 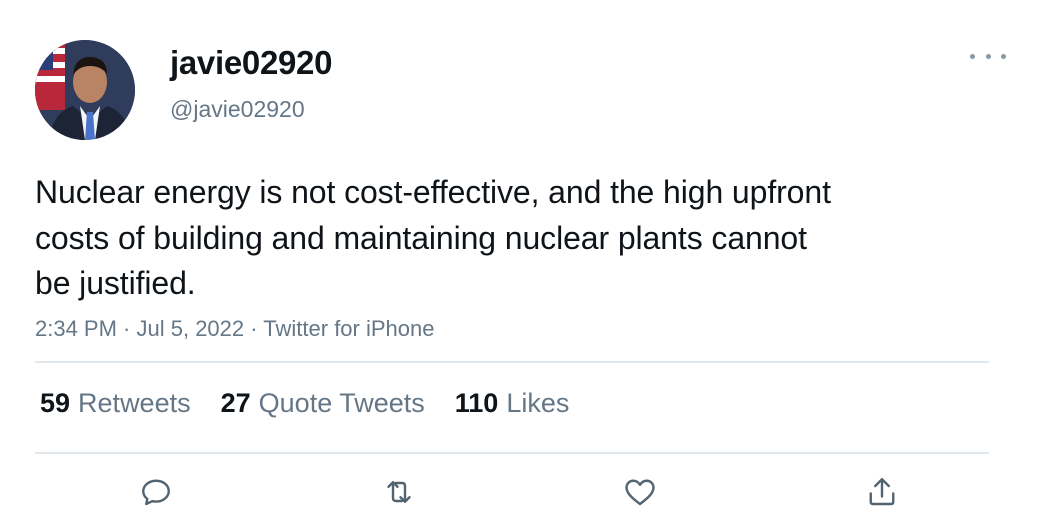 What do you see at coordinates (538, 403) in the screenshot?
I see `likes-label: Likes` at bounding box center [538, 403].